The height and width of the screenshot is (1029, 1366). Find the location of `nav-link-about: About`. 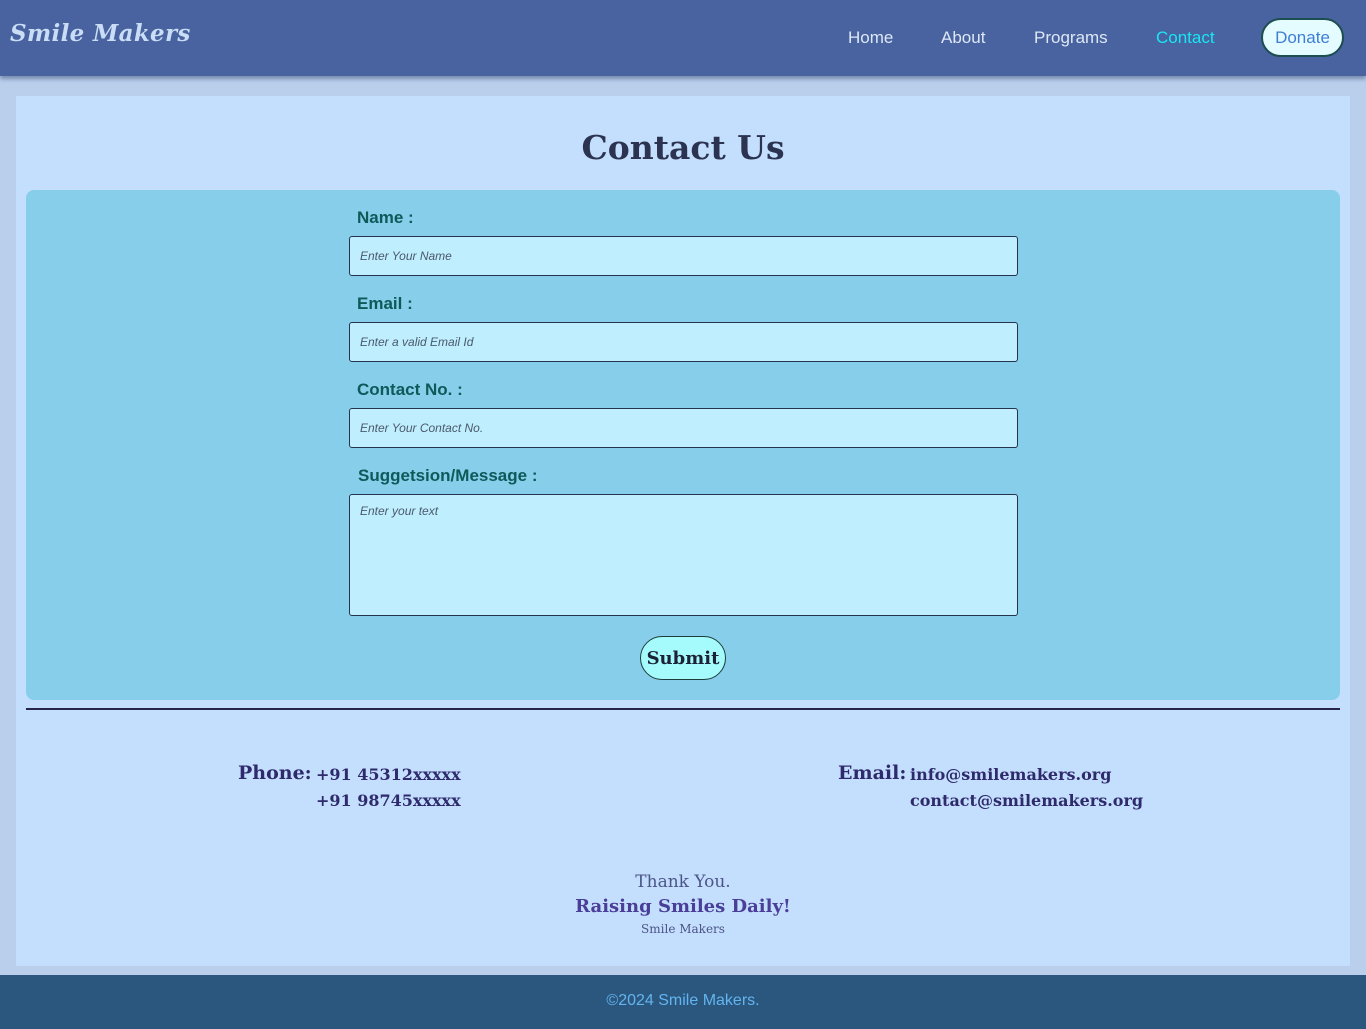

nav-link-about: About is located at coordinates (963, 38).